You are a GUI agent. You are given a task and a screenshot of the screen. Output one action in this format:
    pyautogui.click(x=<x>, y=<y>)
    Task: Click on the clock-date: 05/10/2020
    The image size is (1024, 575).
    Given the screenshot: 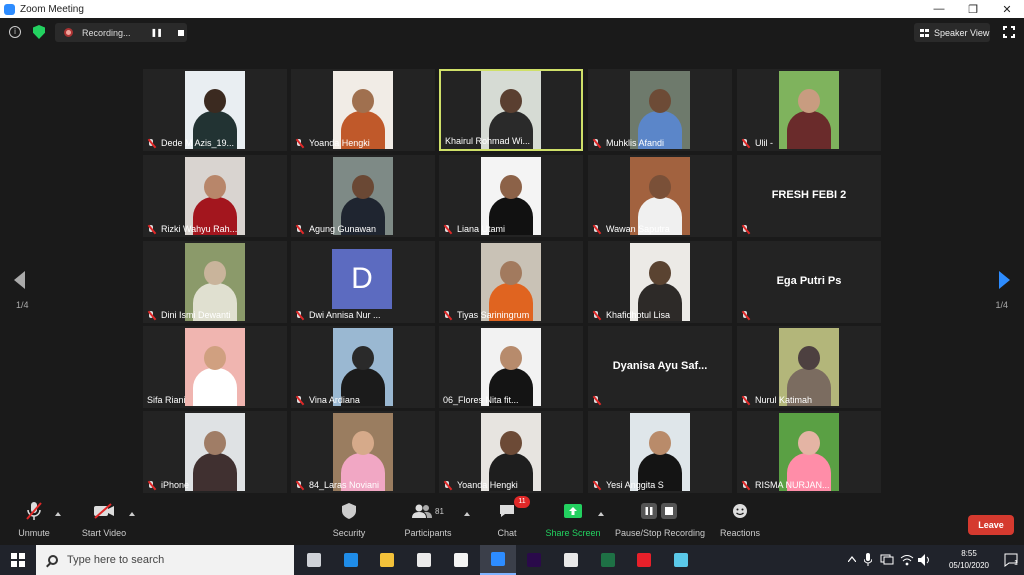 What is the action you would take?
    pyautogui.click(x=969, y=565)
    